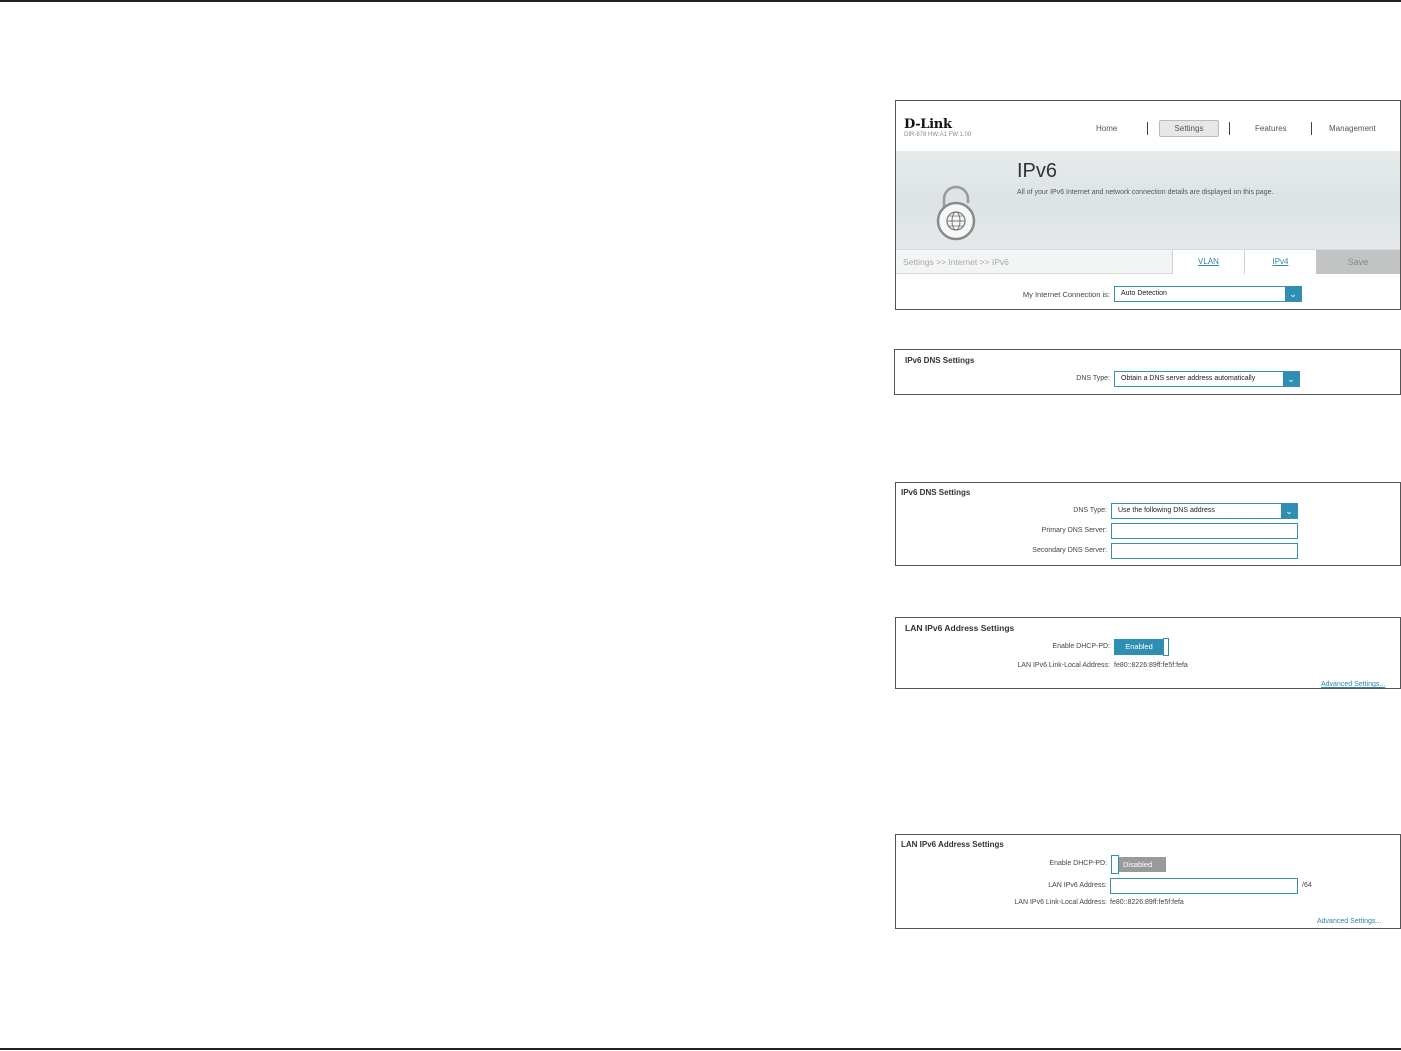  Describe the element at coordinates (1280, 262) in the screenshot. I see `tab-ipv4: IPv4` at that location.